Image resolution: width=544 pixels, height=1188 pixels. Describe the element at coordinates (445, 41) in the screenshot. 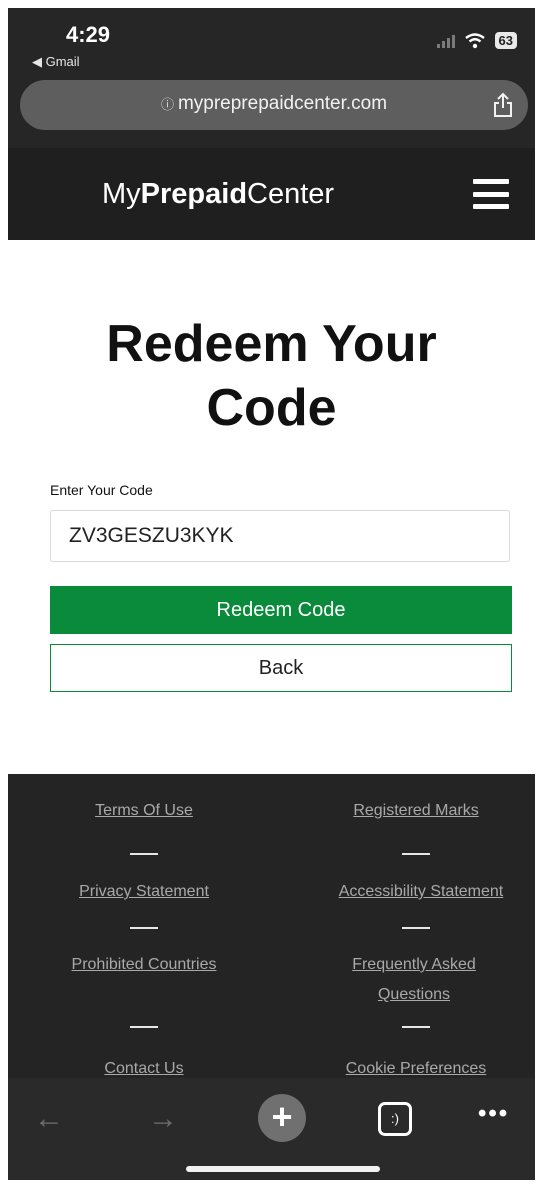

I see `cellular-signal-icon` at that location.